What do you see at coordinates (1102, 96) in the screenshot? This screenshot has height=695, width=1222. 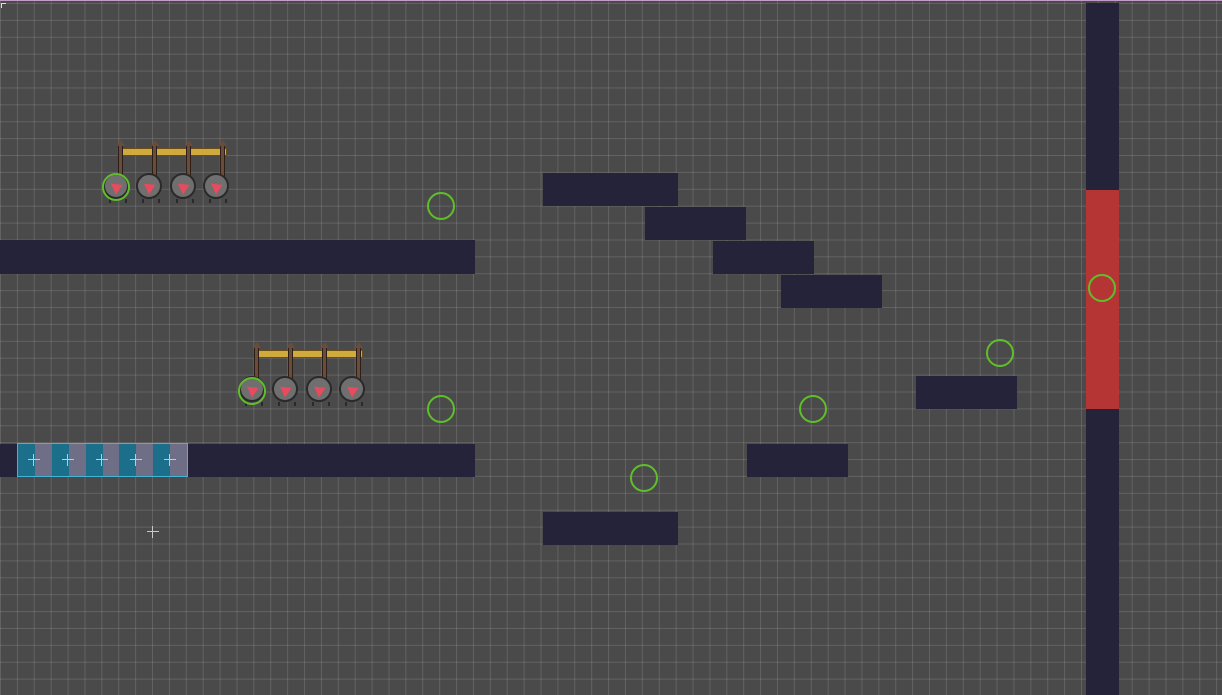 I see `tile-wall-right-top` at bounding box center [1102, 96].